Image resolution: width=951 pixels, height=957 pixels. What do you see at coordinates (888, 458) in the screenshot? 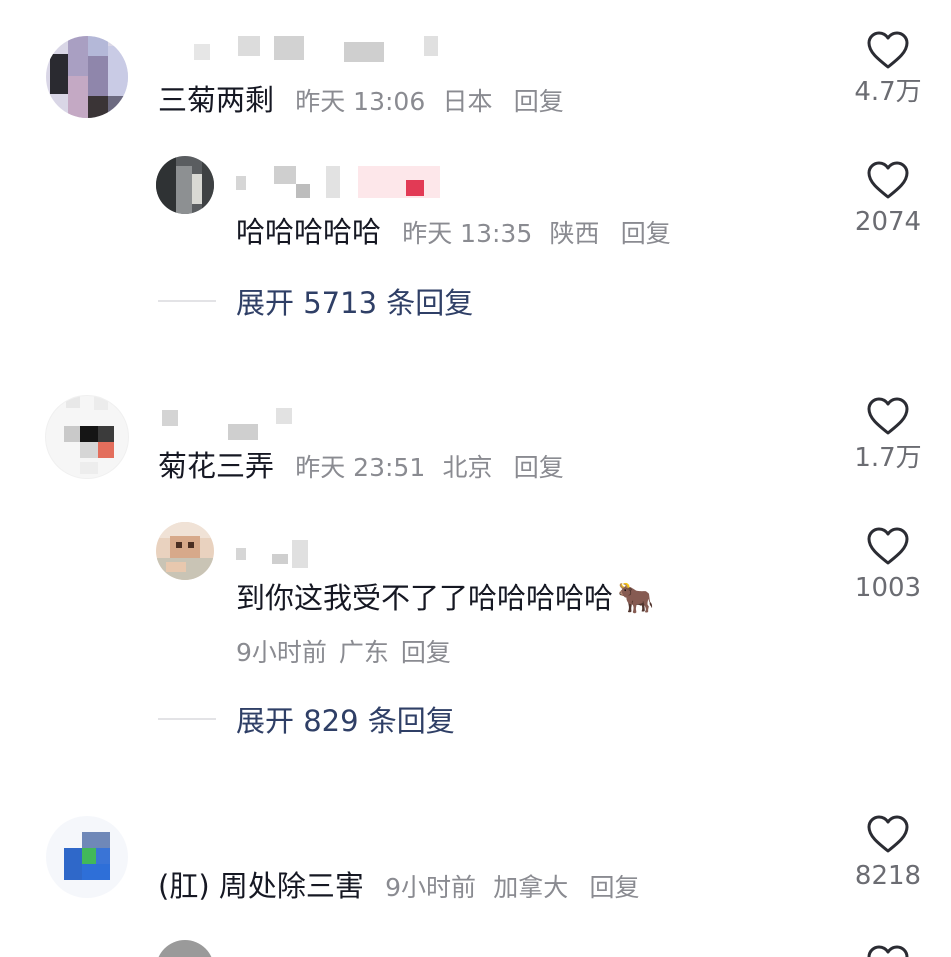
I see `like-count: 1.7万` at bounding box center [888, 458].